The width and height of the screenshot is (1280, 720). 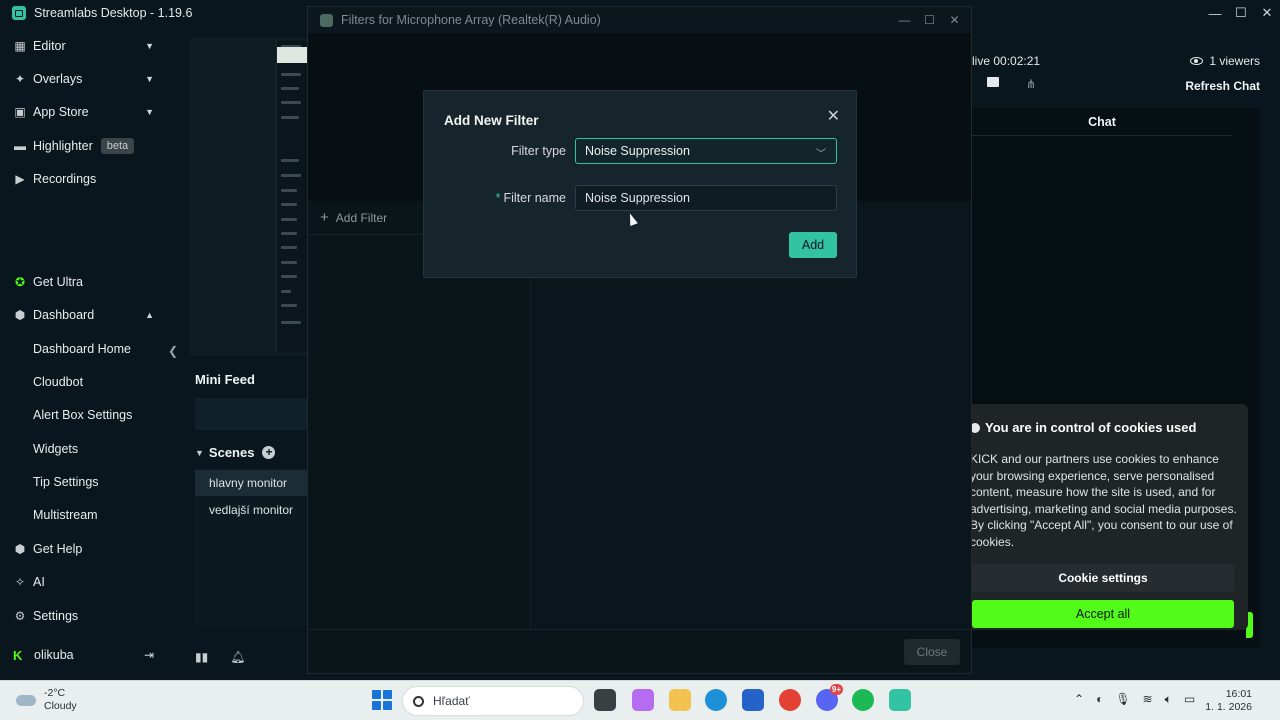 What do you see at coordinates (1189, 699) in the screenshot?
I see `battery-icon: ▭` at bounding box center [1189, 699].